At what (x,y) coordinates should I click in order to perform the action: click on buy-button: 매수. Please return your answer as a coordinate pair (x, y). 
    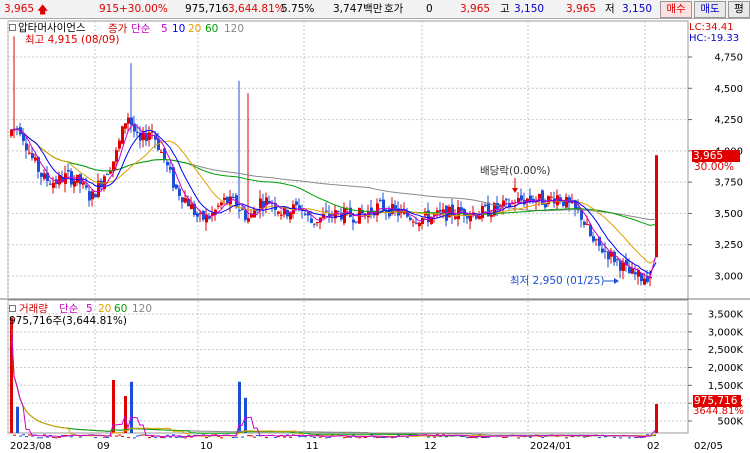
    Looking at the image, I should click on (676, 9).